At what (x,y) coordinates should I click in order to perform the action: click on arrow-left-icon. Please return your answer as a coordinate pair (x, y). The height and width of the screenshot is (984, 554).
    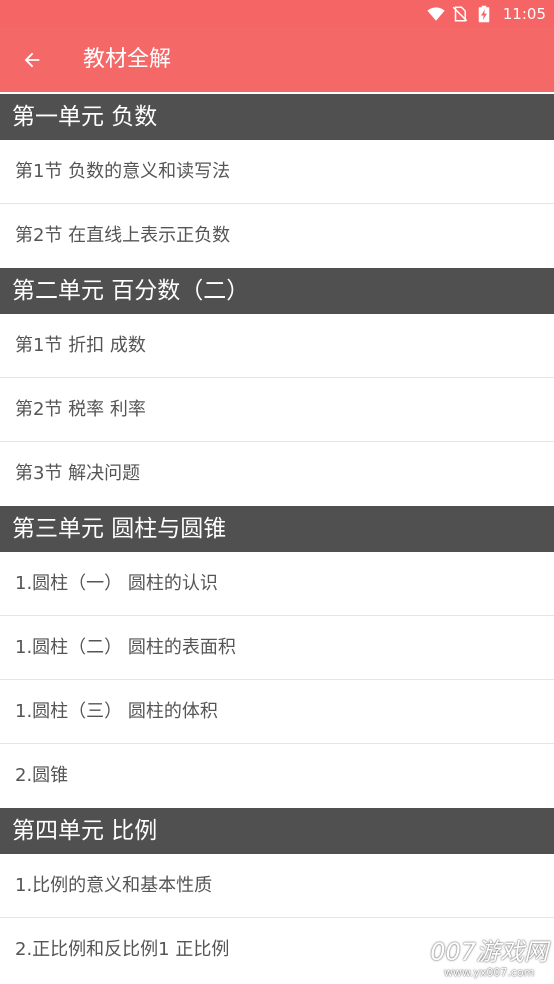
    Looking at the image, I should click on (32, 60).